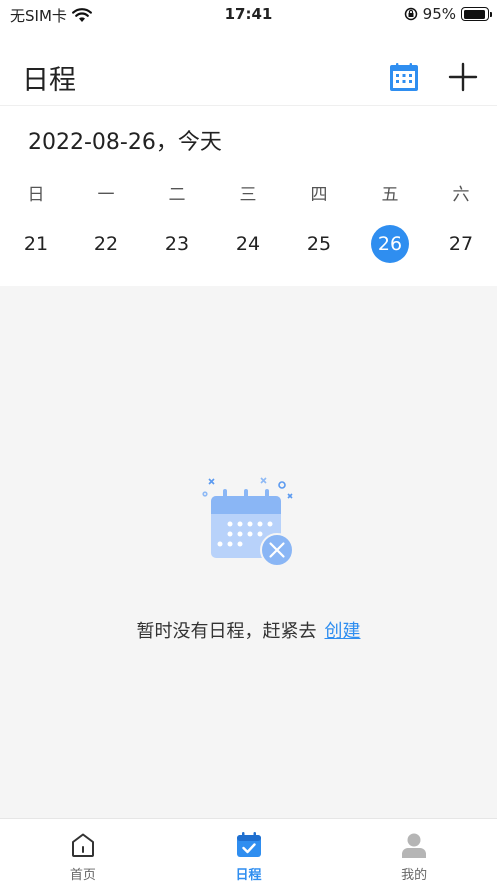  What do you see at coordinates (248, 77) in the screenshot?
I see `header: 日程` at bounding box center [248, 77].